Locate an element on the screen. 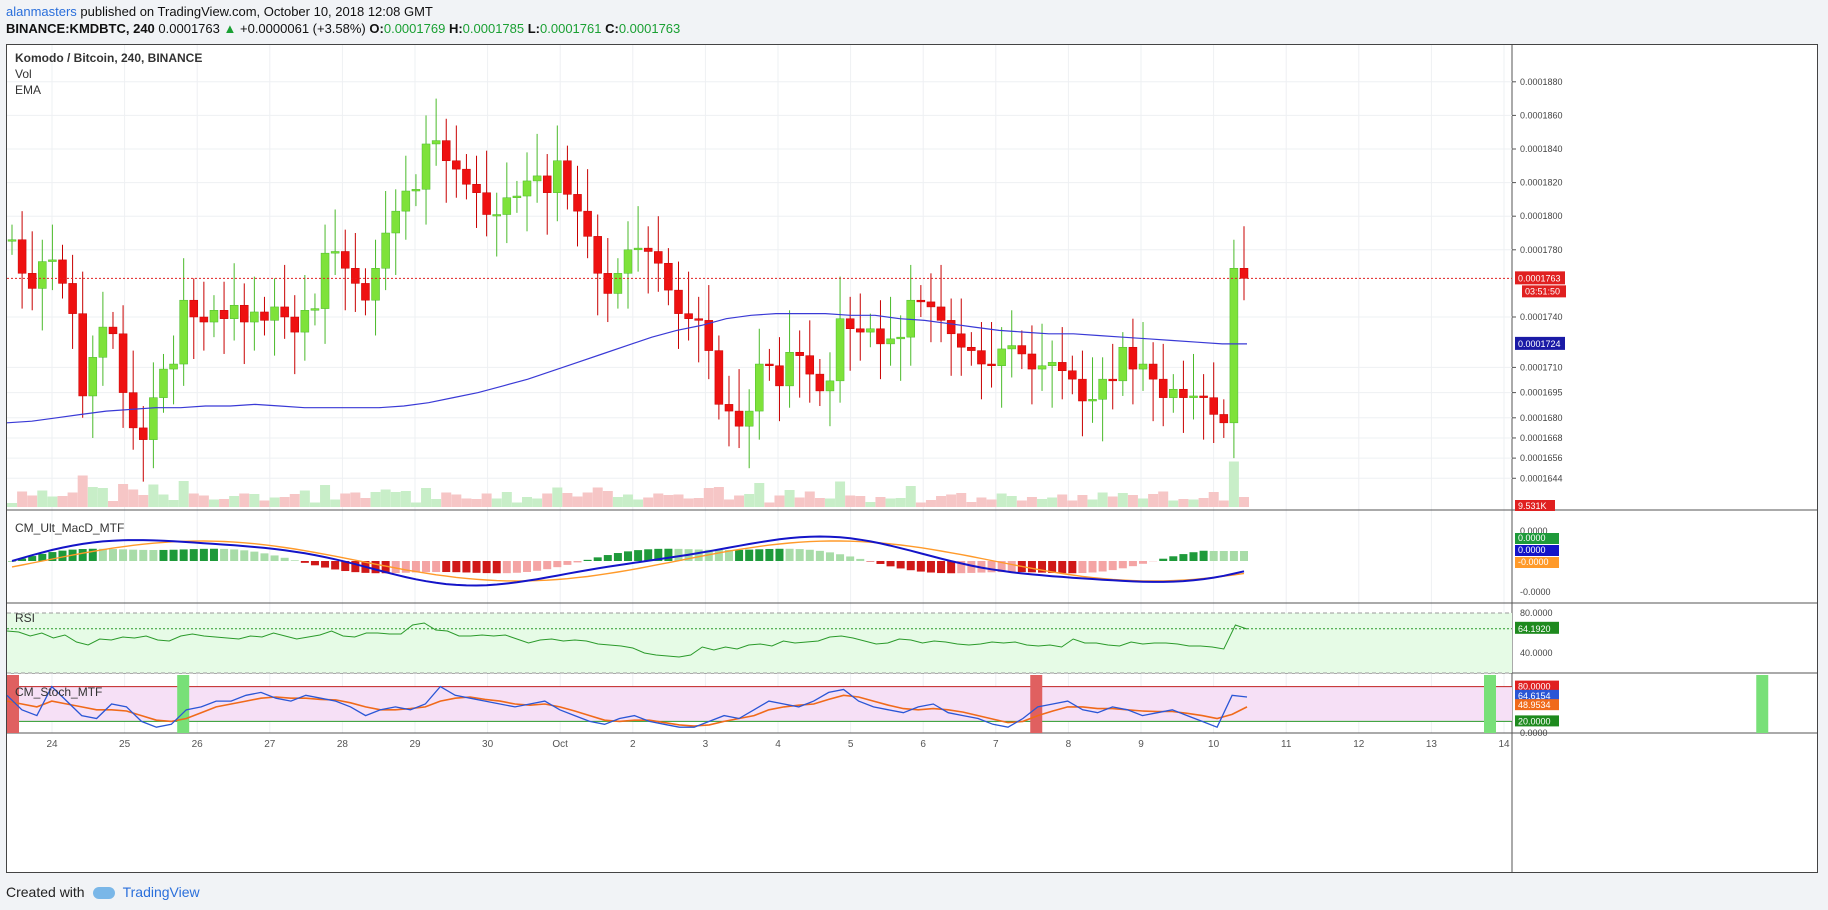  tradingview-cloud-icon is located at coordinates (103, 893).